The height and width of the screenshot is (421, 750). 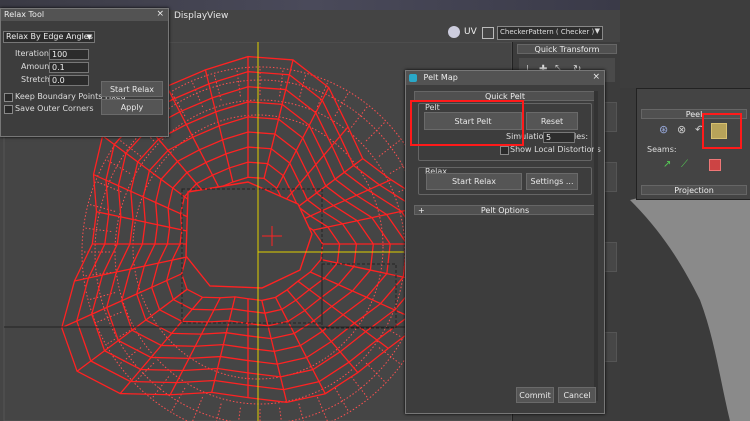 What do you see at coordinates (69, 54) in the screenshot?
I see `iterations-field: 100` at bounding box center [69, 54].